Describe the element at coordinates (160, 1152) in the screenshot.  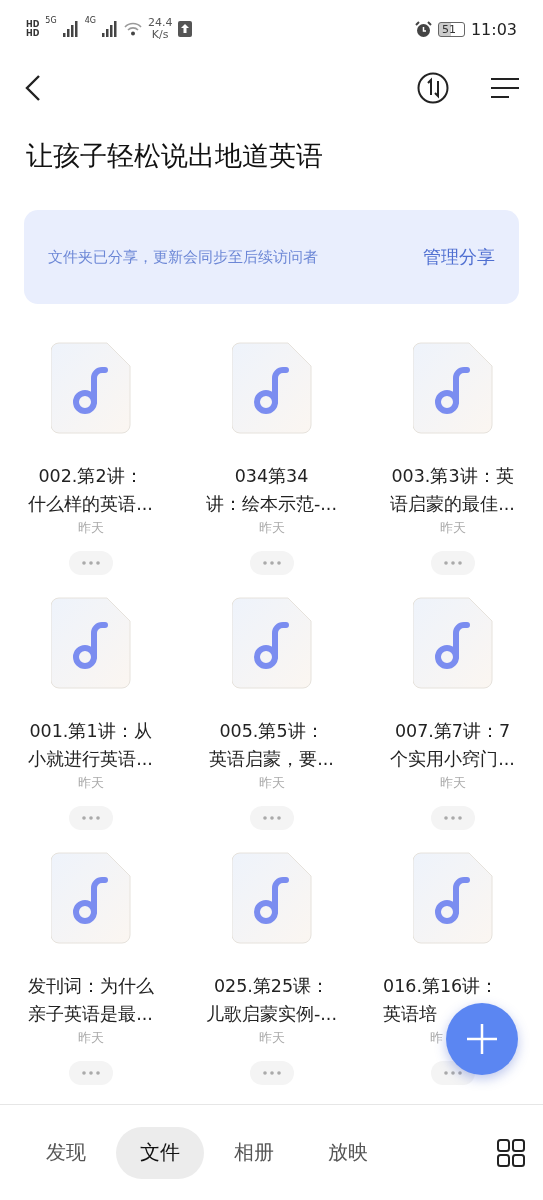
I see `bottom-tab: 文件` at that location.